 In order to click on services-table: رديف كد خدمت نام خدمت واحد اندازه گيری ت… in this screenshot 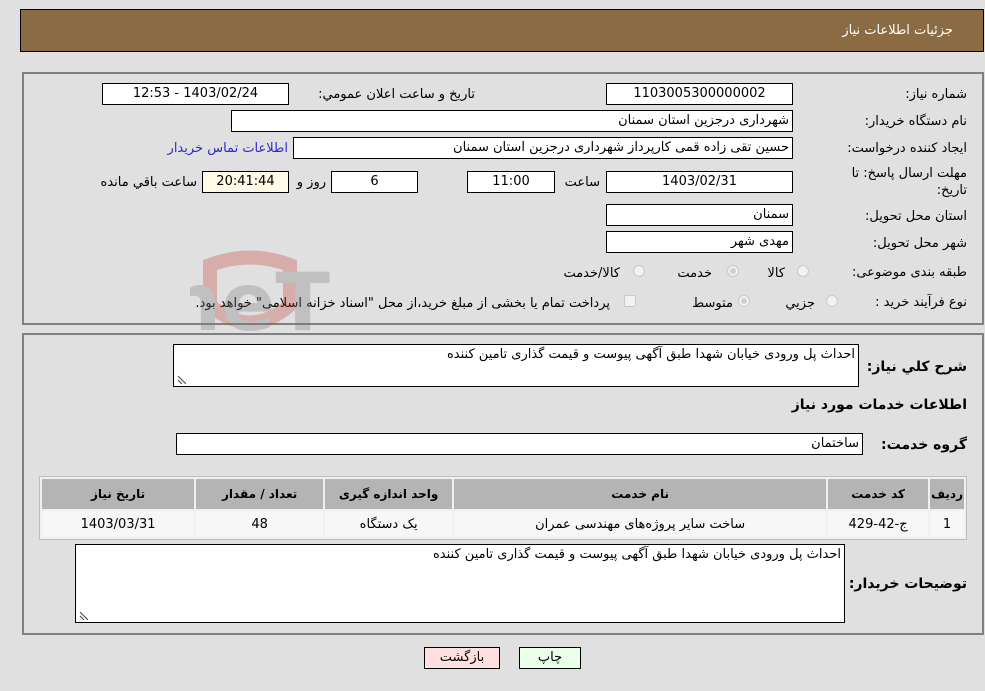, I will do `click(503, 508)`.